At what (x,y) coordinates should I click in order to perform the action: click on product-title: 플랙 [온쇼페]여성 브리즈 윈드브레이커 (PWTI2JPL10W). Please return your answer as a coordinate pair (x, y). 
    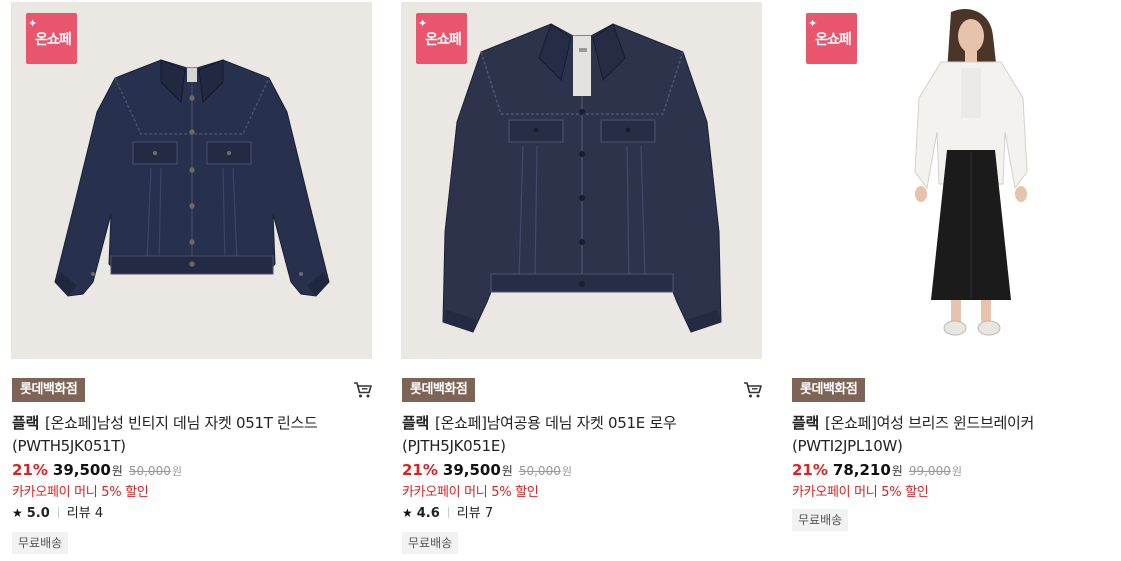
    Looking at the image, I should click on (956, 435).